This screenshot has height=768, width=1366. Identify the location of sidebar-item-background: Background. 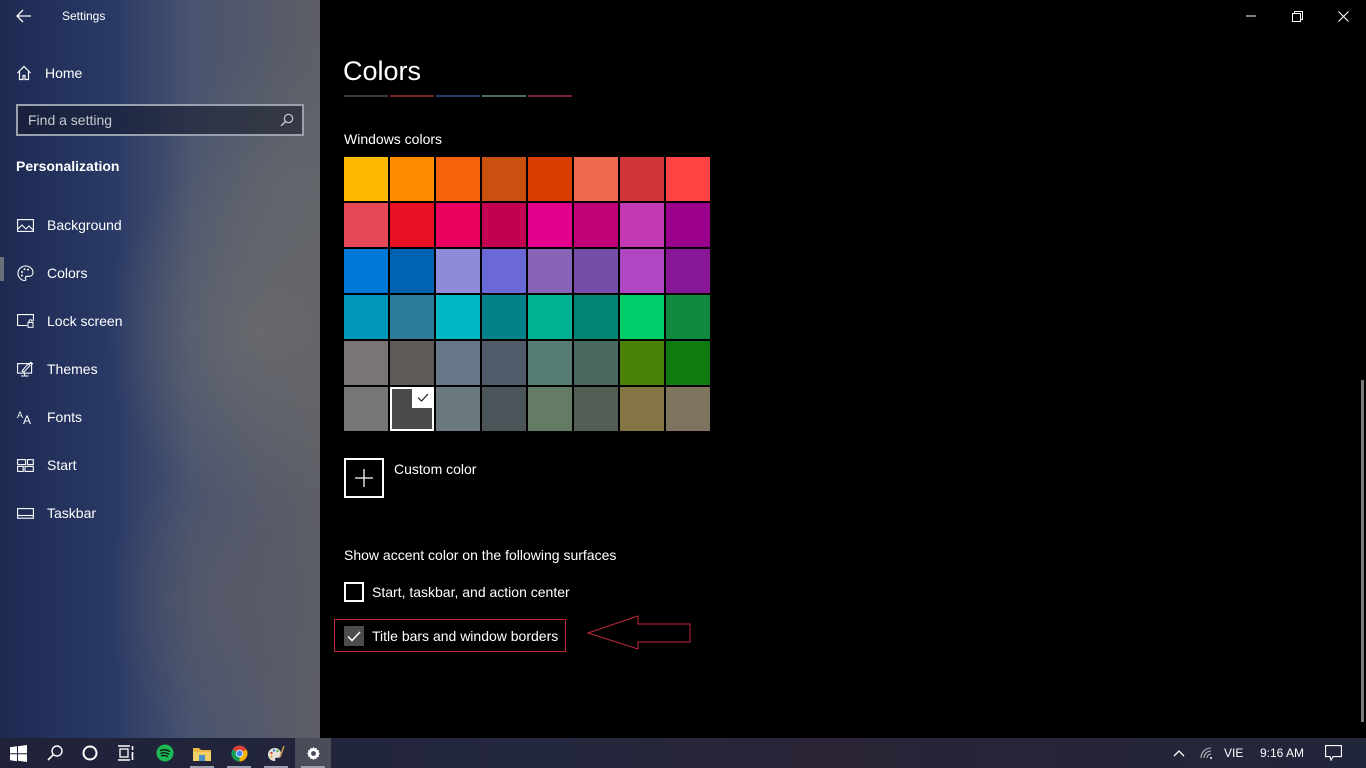
(160, 225).